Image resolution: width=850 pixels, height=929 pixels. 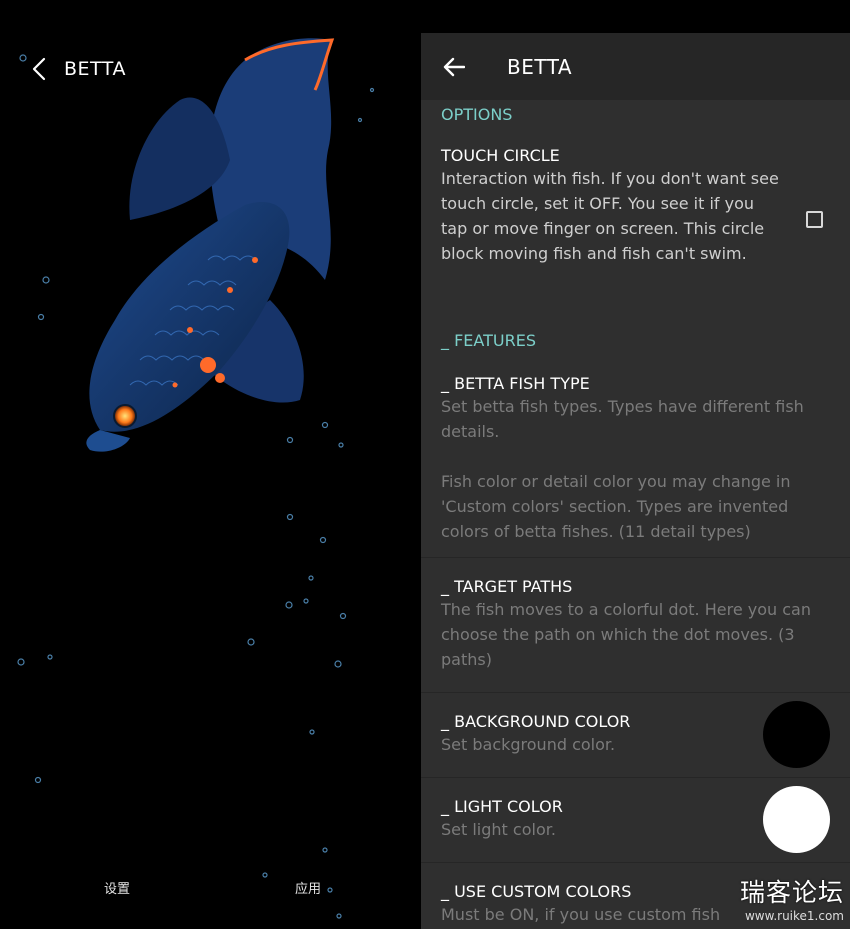 I want to click on section-header-features: _ FEATURES, so click(x=488, y=340).